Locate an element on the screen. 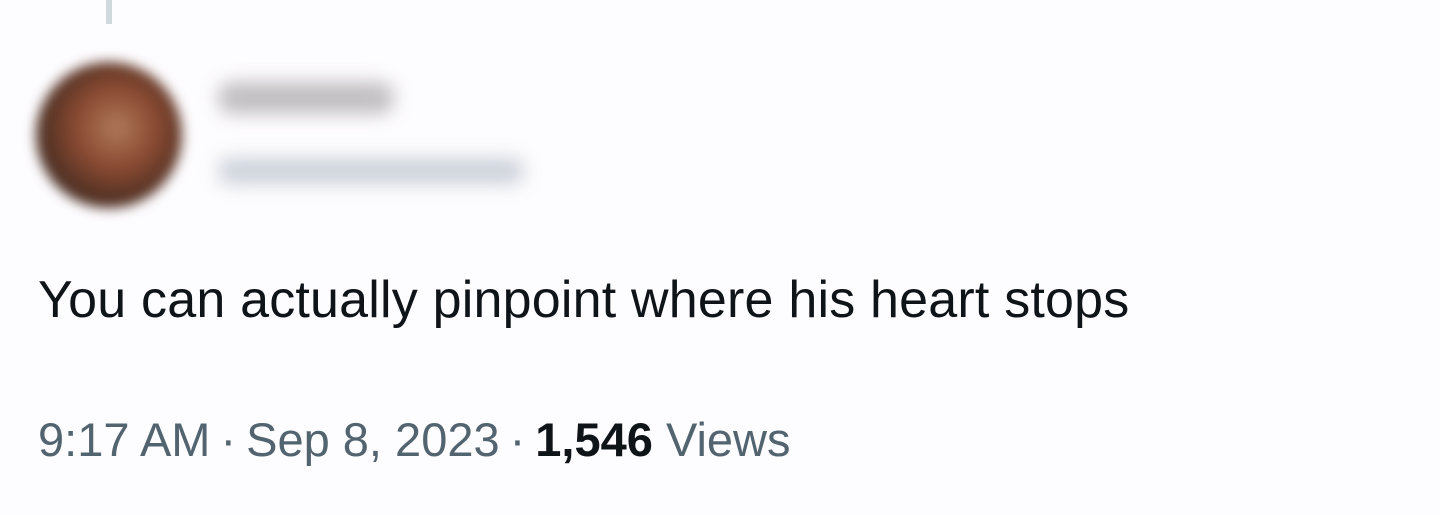 This screenshot has height=515, width=1440. tweet-time: 9:17 AM is located at coordinates (124, 439).